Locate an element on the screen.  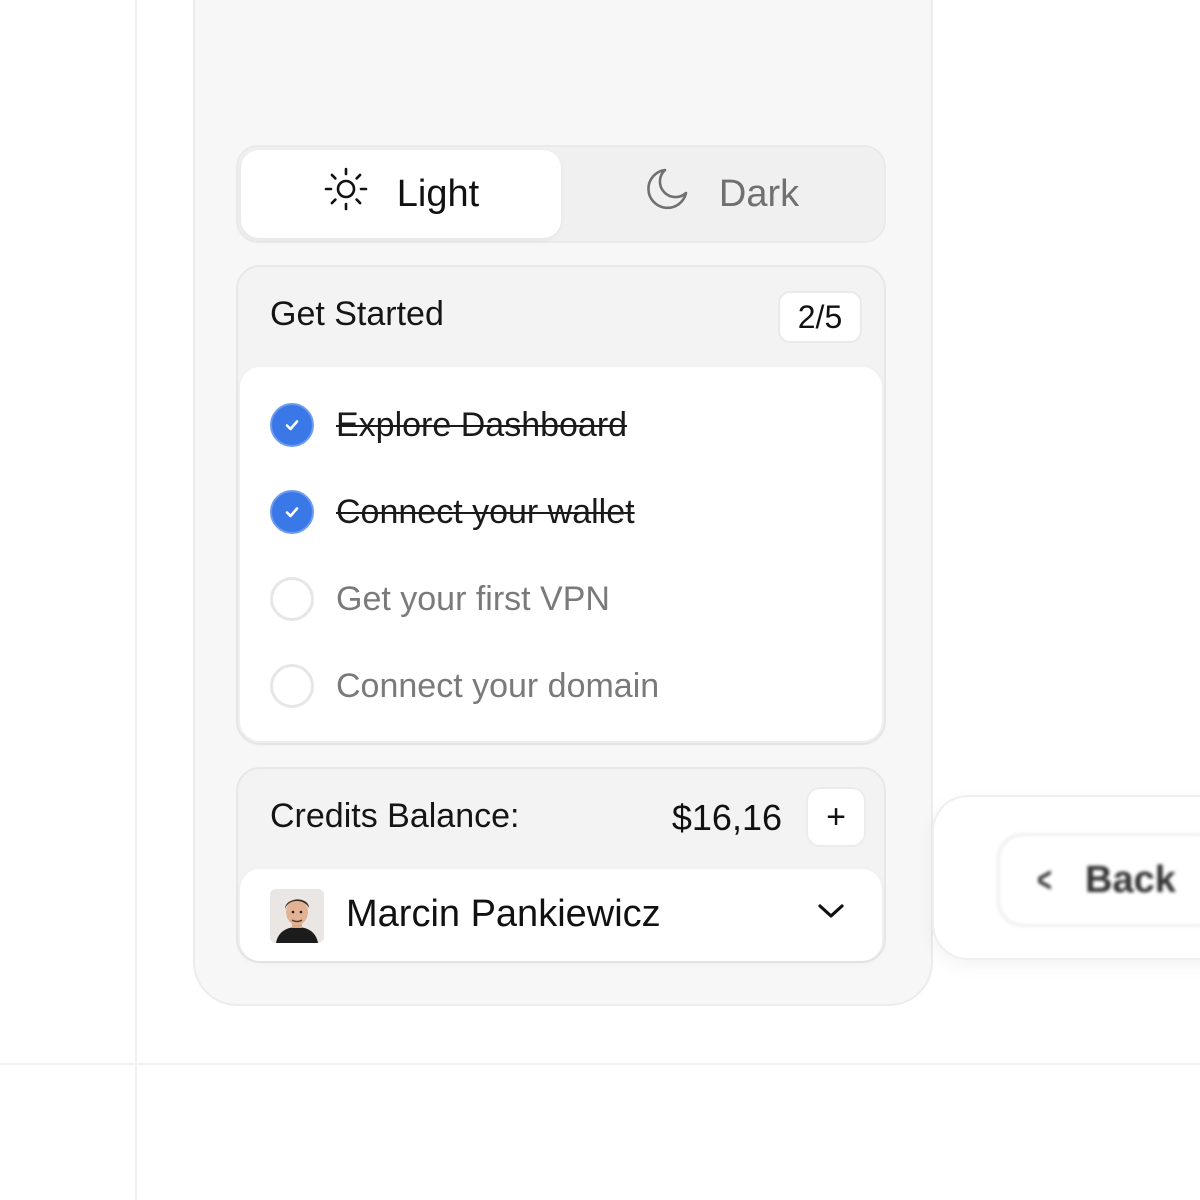
task-label: Connect your domain is located at coordinates (498, 685).